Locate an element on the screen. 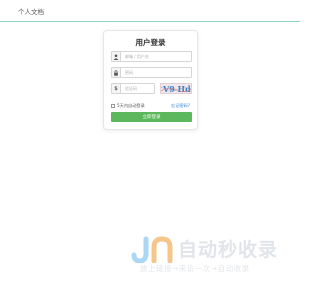 The width and height of the screenshot is (320, 300). forgot-password-link: 忘记密码? is located at coordinates (180, 106).